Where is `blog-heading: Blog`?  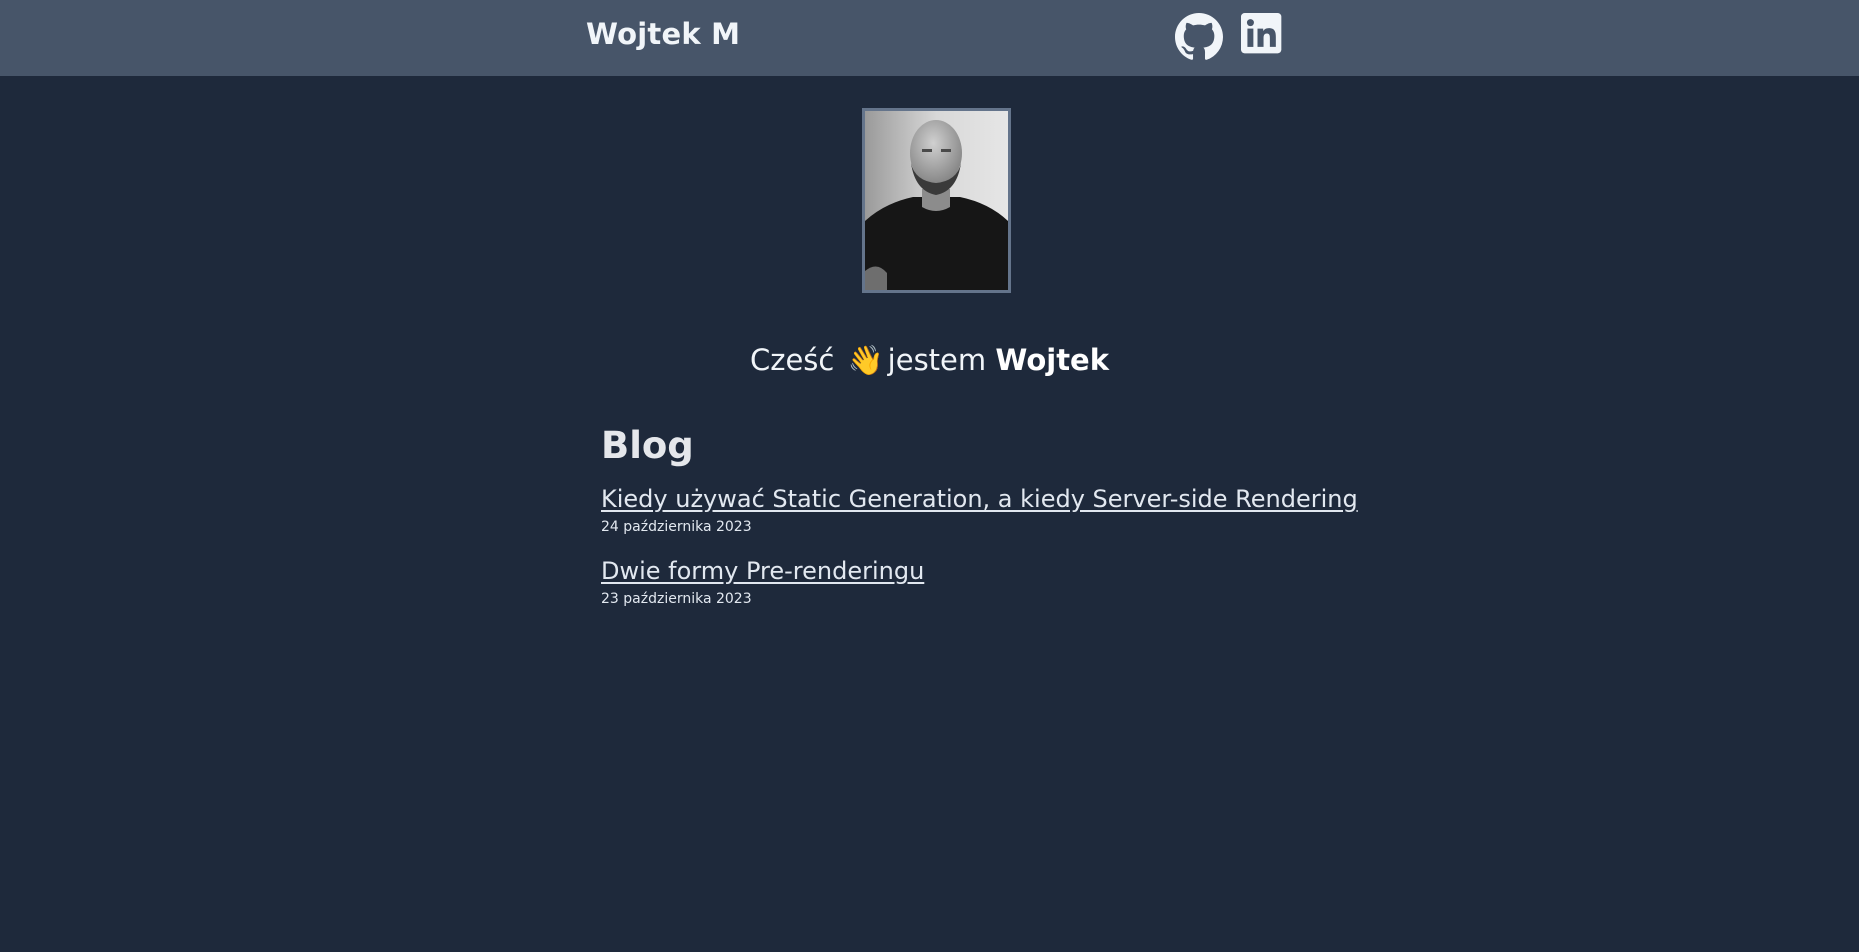
blog-heading: Blog is located at coordinates (647, 445).